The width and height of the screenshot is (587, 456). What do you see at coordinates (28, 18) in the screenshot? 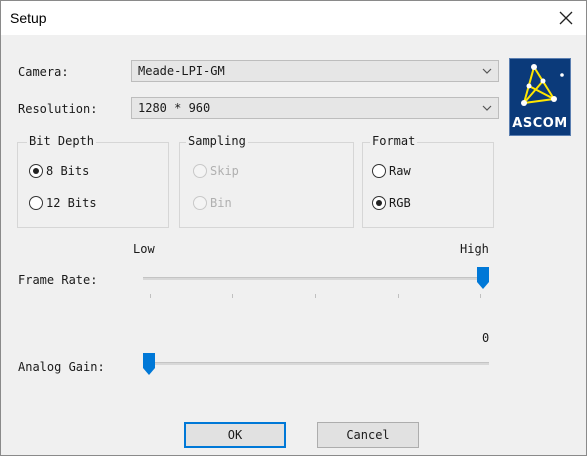
I see `window-title: Setup` at bounding box center [28, 18].